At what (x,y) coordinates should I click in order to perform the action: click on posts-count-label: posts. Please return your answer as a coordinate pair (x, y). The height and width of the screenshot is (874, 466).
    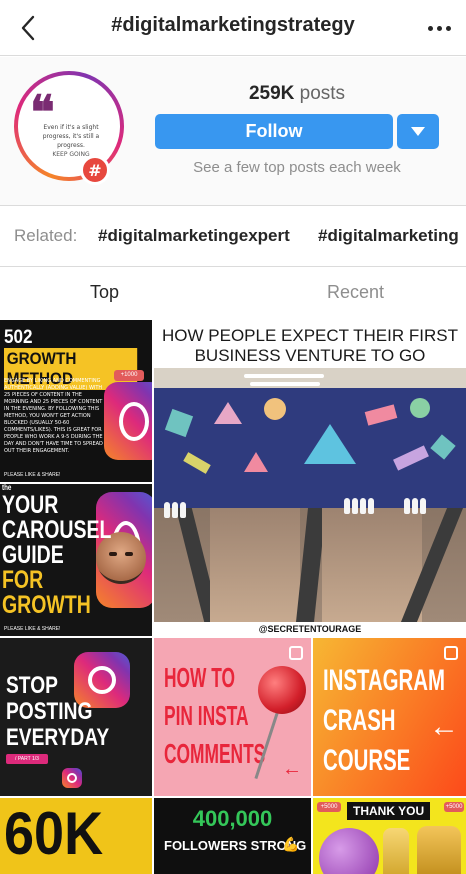
    Looking at the image, I should click on (322, 93).